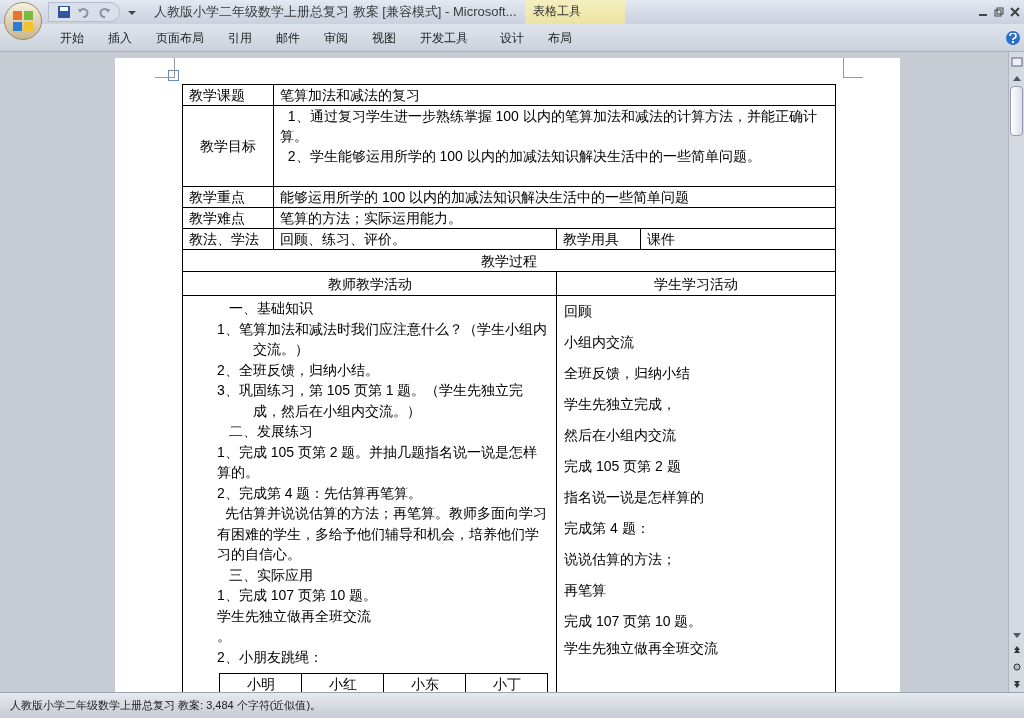  I want to click on table-move-handle-icon, so click(173, 75).